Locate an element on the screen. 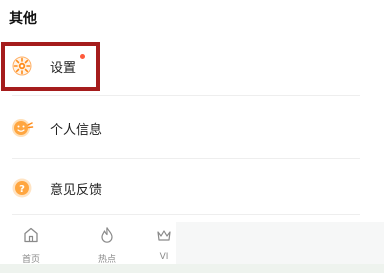 Image resolution: width=384 pixels, height=273 pixels. highlight-box is located at coordinates (50, 66).